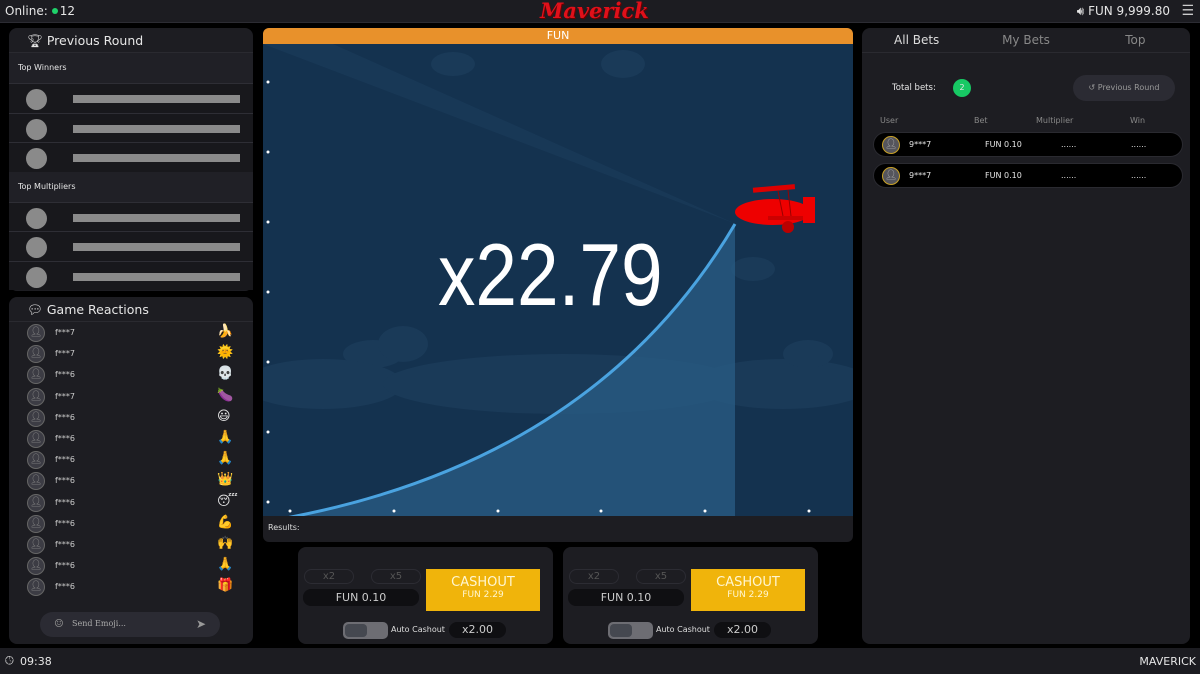  Describe the element at coordinates (97, 309) in the screenshot. I see `panel-title: Game Reactions` at that location.